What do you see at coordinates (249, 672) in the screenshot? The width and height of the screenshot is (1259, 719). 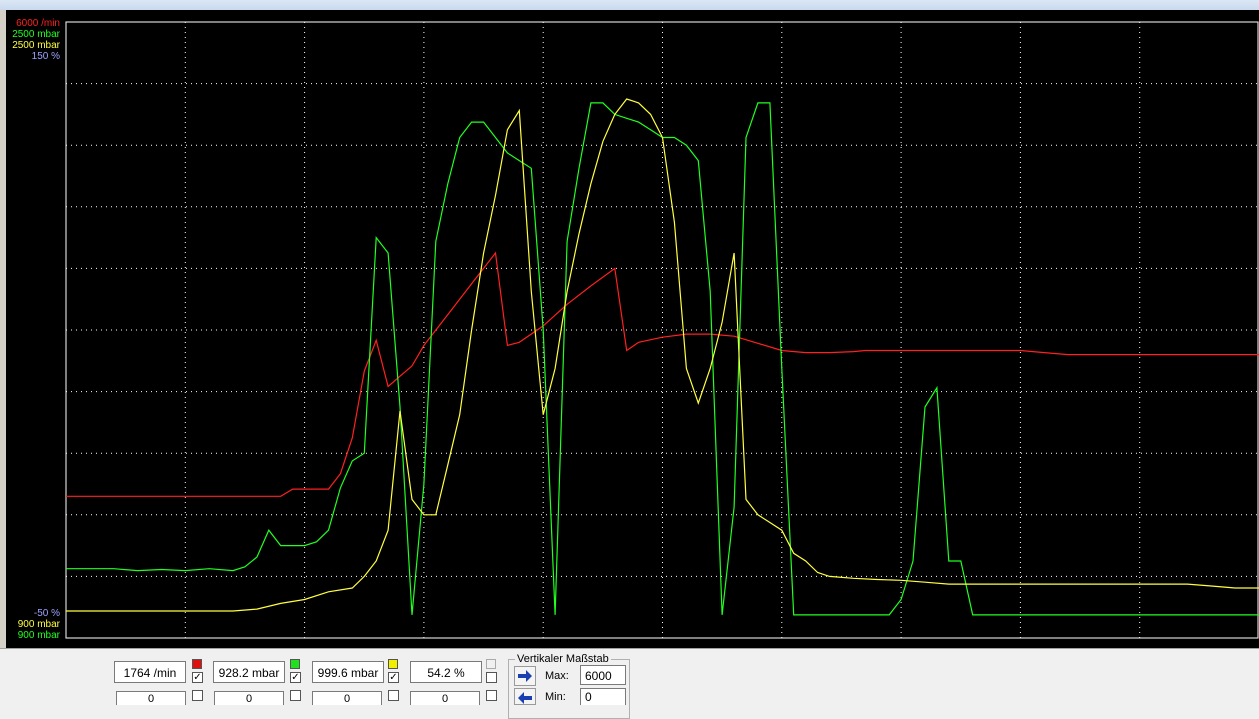 I see `pressure-green-value-field: 928.2 mbar` at bounding box center [249, 672].